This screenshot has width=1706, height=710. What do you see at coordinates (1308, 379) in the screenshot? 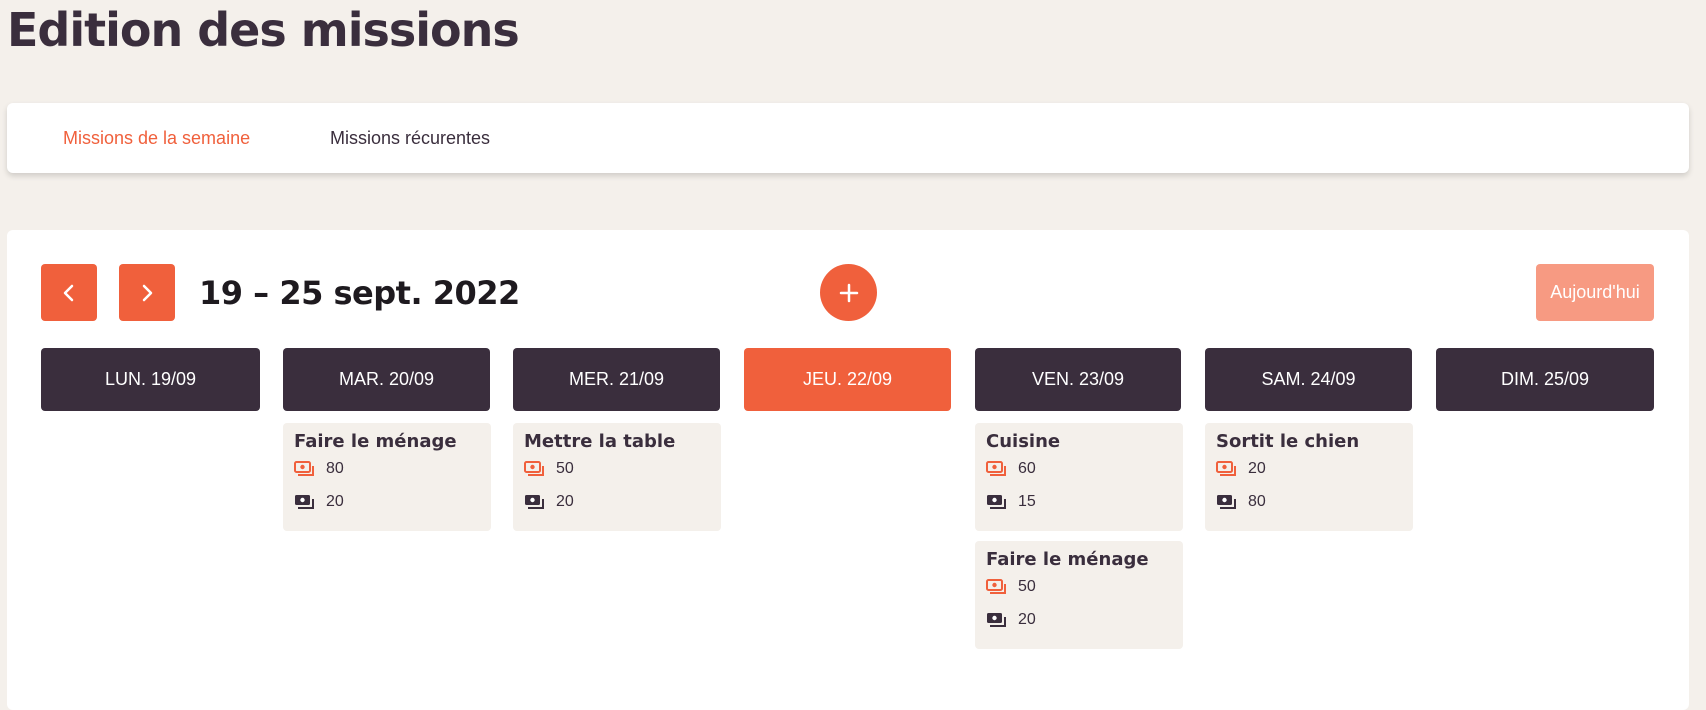
I see `day-header-sam: SAM. 24/09` at bounding box center [1308, 379].